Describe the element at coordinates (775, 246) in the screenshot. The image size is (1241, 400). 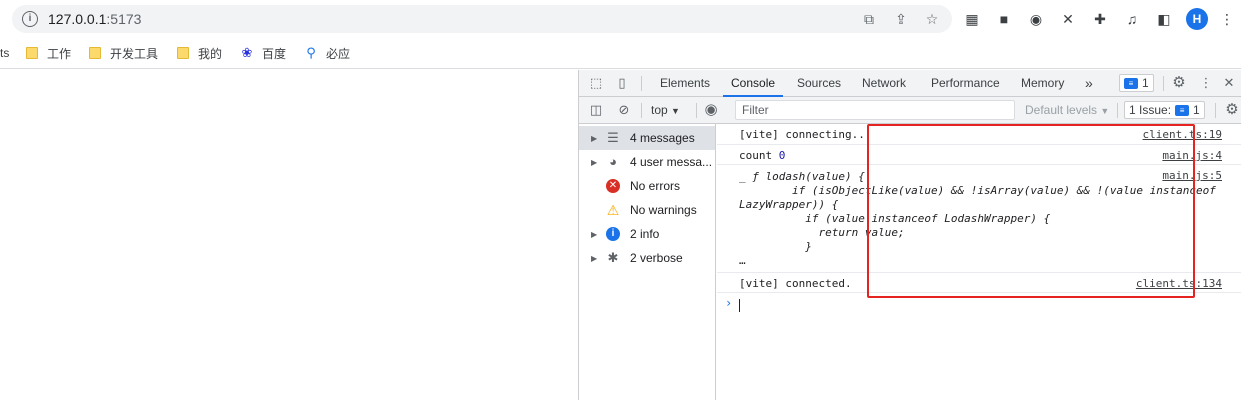
I see `code-line: }` at that location.